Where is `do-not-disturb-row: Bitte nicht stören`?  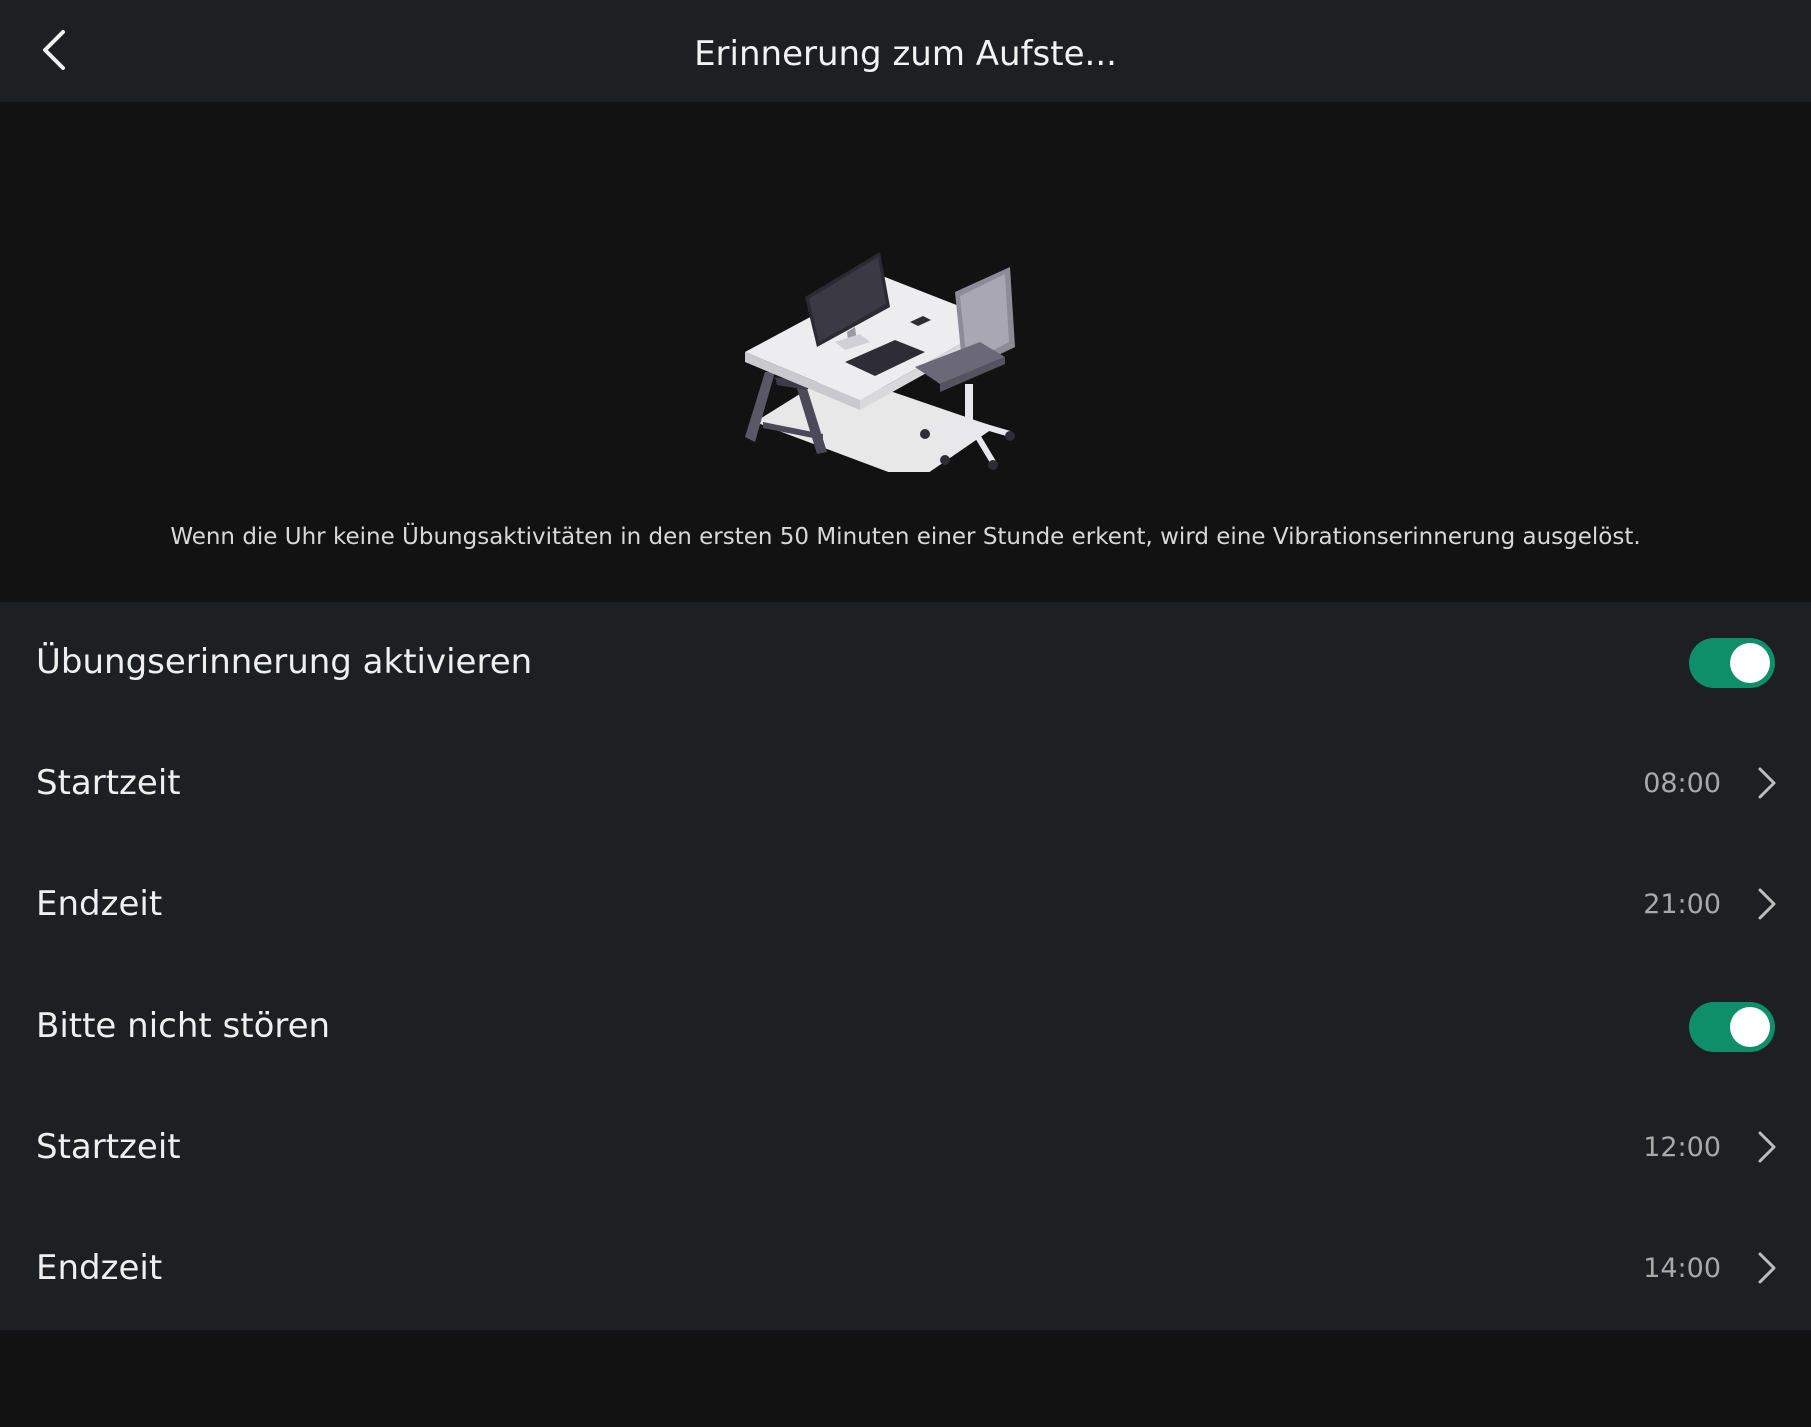 do-not-disturb-row: Bitte nicht stören is located at coordinates (905, 1026).